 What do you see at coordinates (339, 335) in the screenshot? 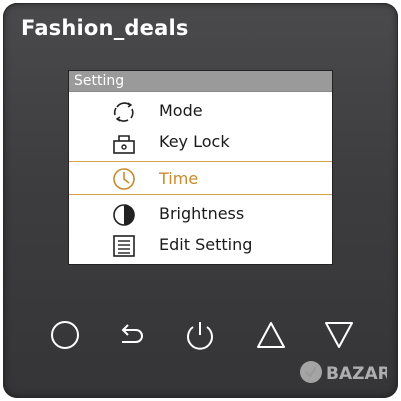
I see `down-button` at bounding box center [339, 335].